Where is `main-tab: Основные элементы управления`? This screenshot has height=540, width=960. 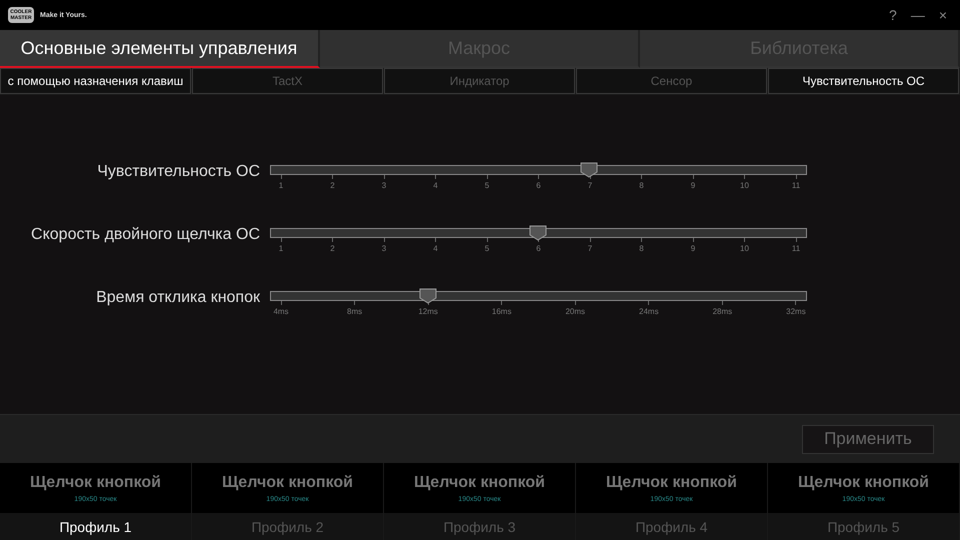 main-tab: Основные элементы управления is located at coordinates (160, 49).